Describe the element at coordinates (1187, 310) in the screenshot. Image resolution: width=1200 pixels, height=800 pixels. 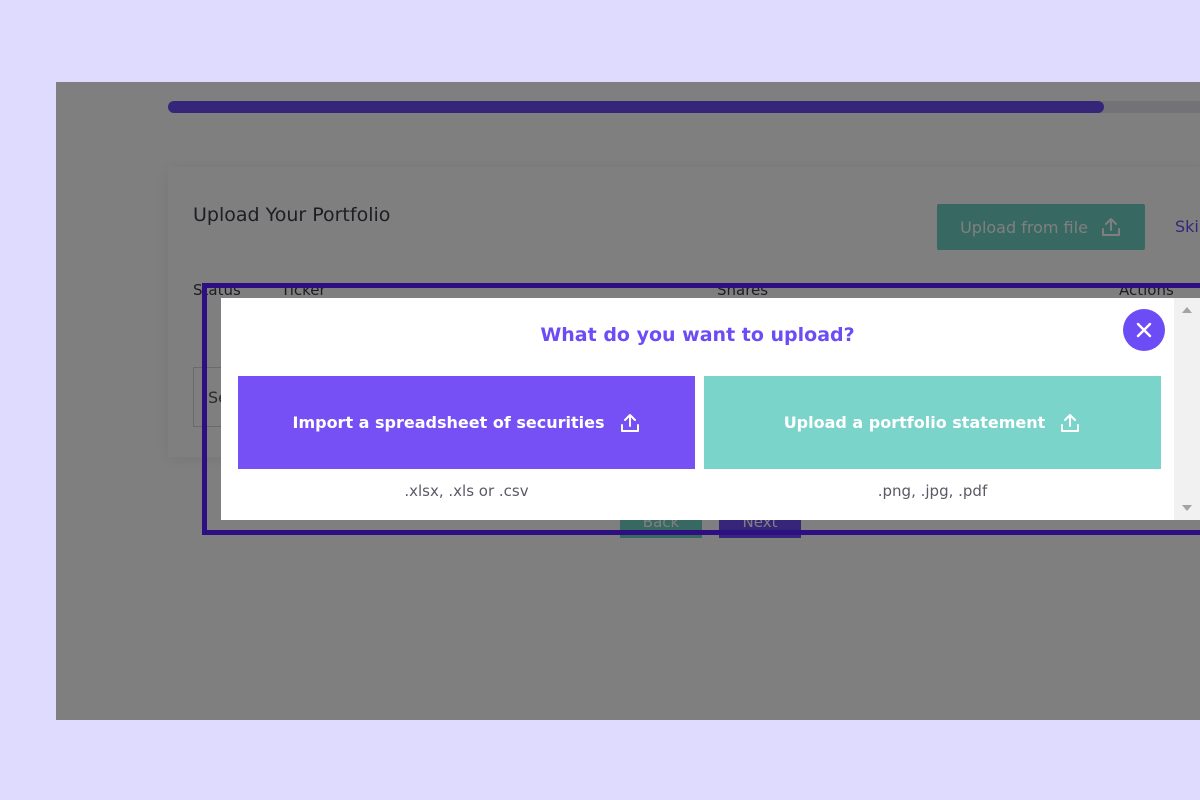
I see `scroll-up-arrow-icon` at that location.